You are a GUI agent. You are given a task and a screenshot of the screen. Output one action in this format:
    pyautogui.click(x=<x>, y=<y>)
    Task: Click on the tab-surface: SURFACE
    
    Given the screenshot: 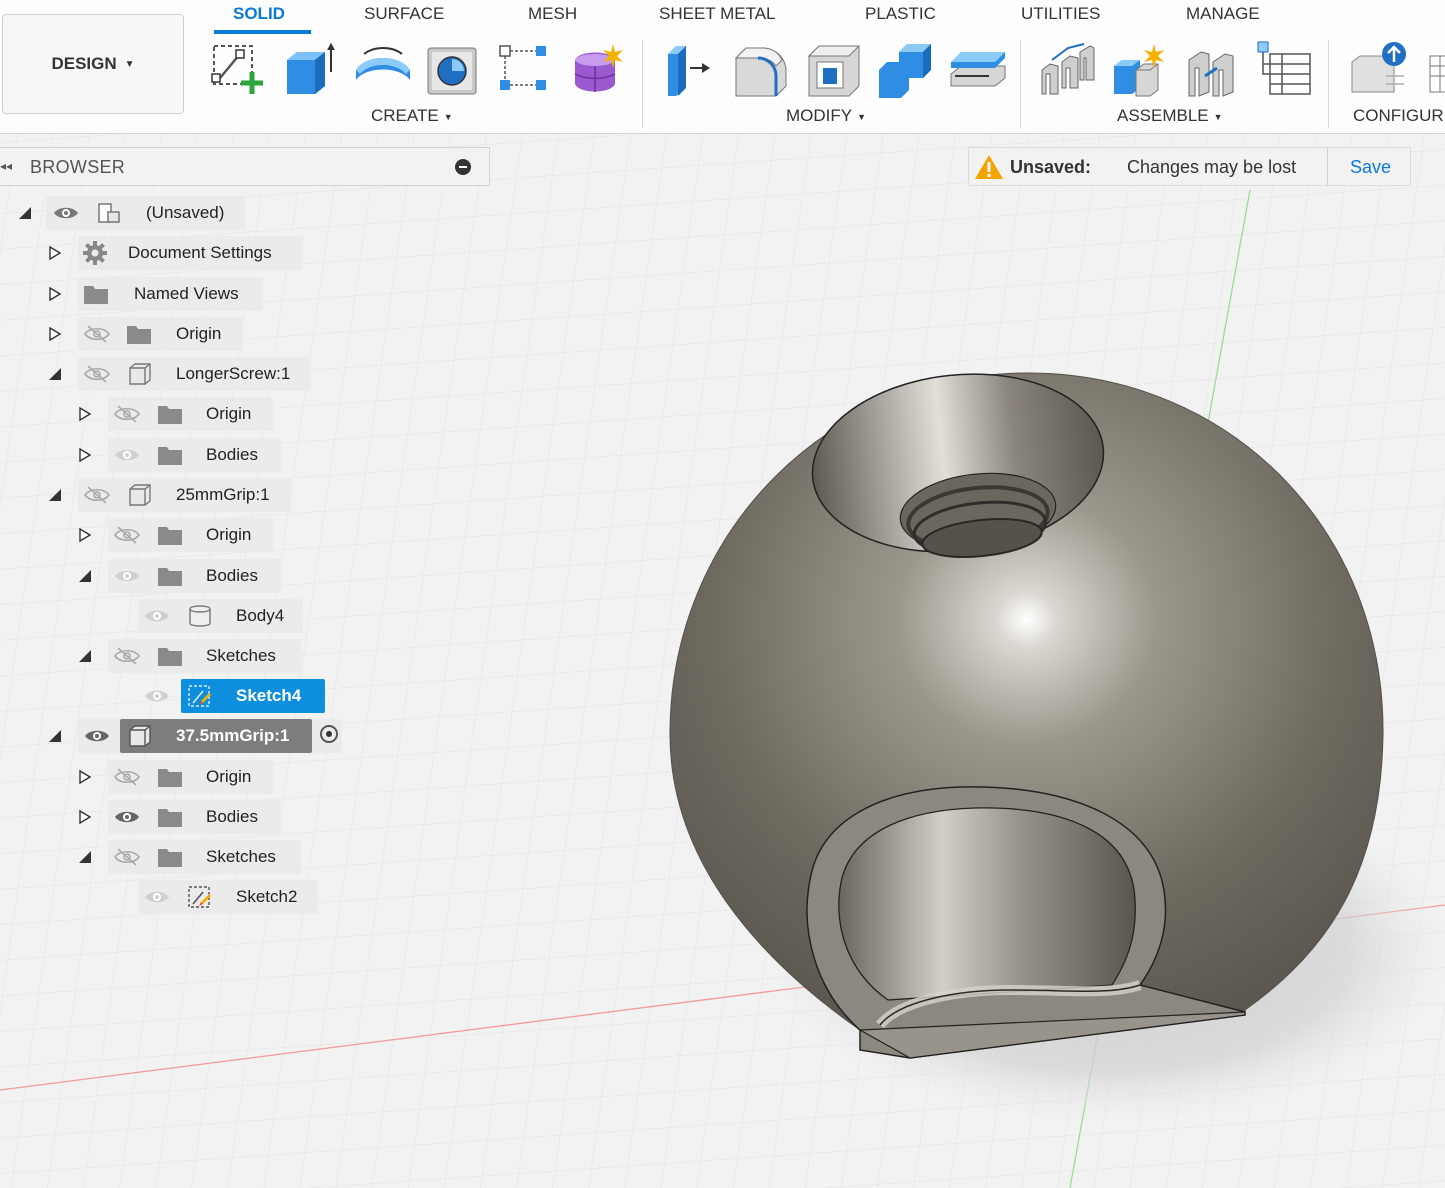 What is the action you would take?
    pyautogui.click(x=404, y=14)
    